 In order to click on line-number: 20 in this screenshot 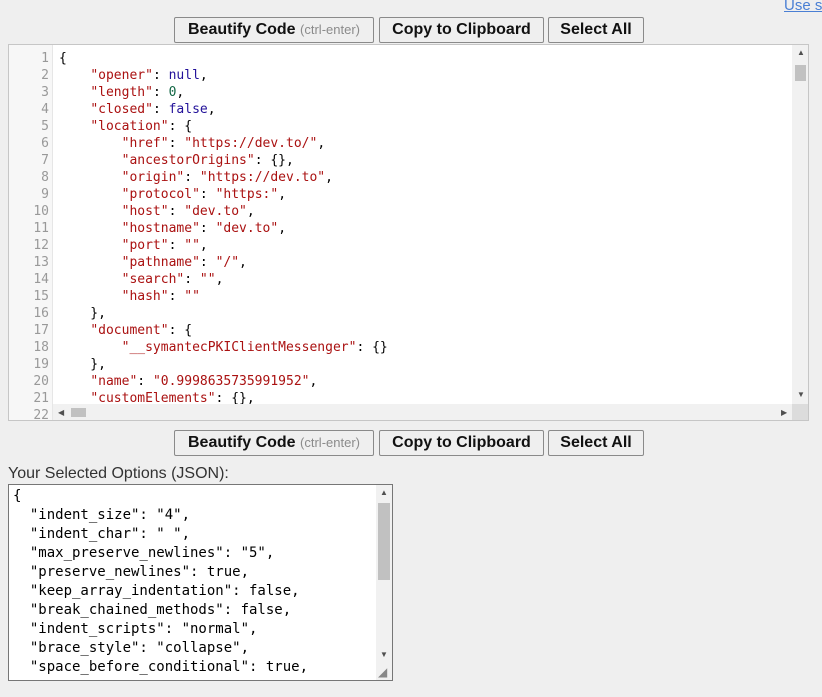, I will do `click(41, 381)`.